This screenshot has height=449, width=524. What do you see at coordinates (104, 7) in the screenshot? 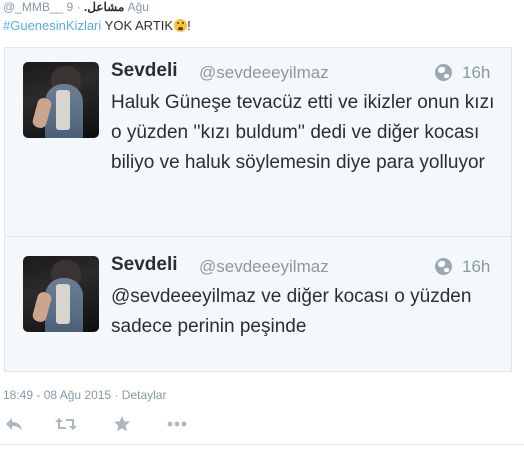
I see `author-display-name: مشاعل.` at bounding box center [104, 7].